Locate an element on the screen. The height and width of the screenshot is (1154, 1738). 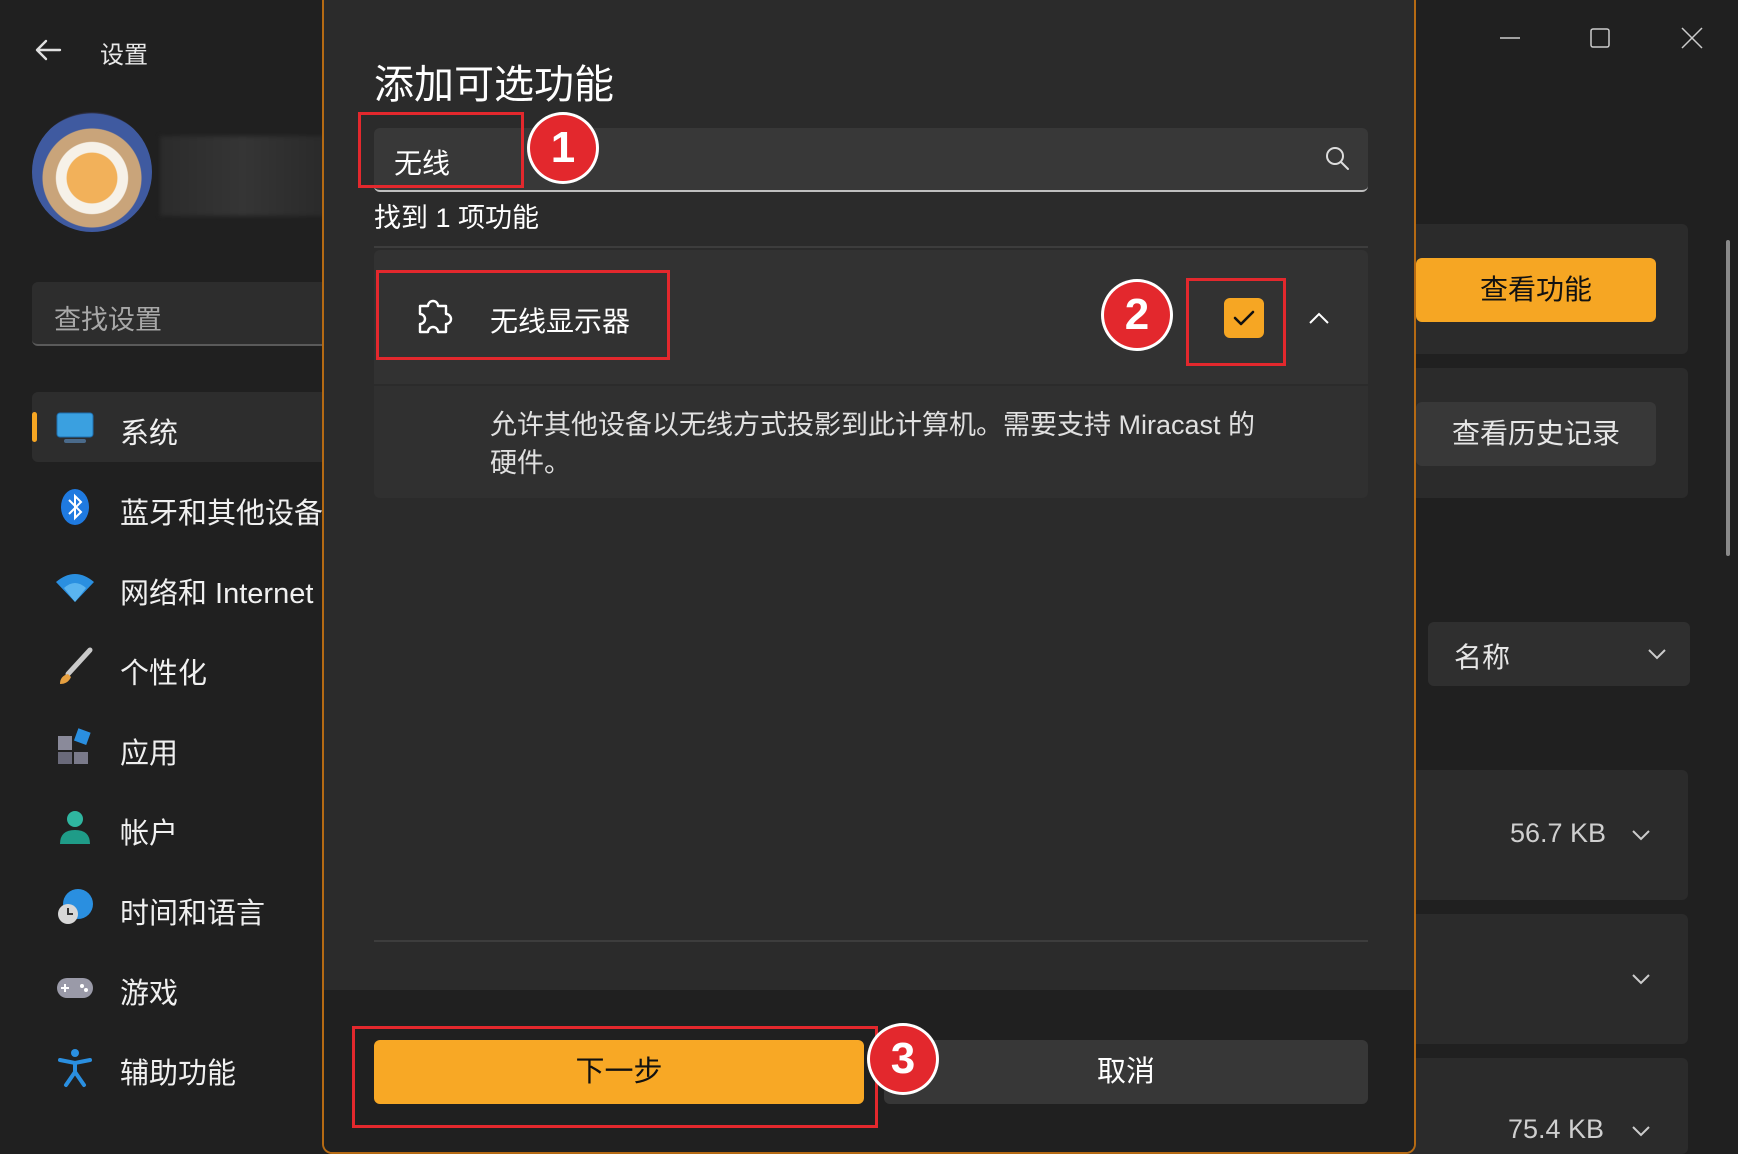
minimize-button is located at coordinates (1510, 38).